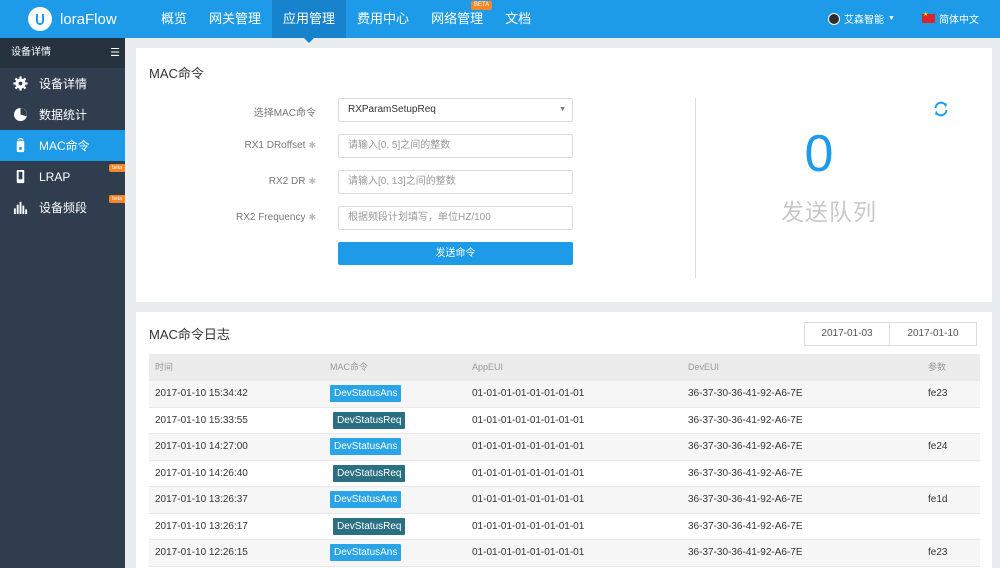  What do you see at coordinates (455, 110) in the screenshot?
I see `mac-command-select: RXParamSetupReq ▼` at bounding box center [455, 110].